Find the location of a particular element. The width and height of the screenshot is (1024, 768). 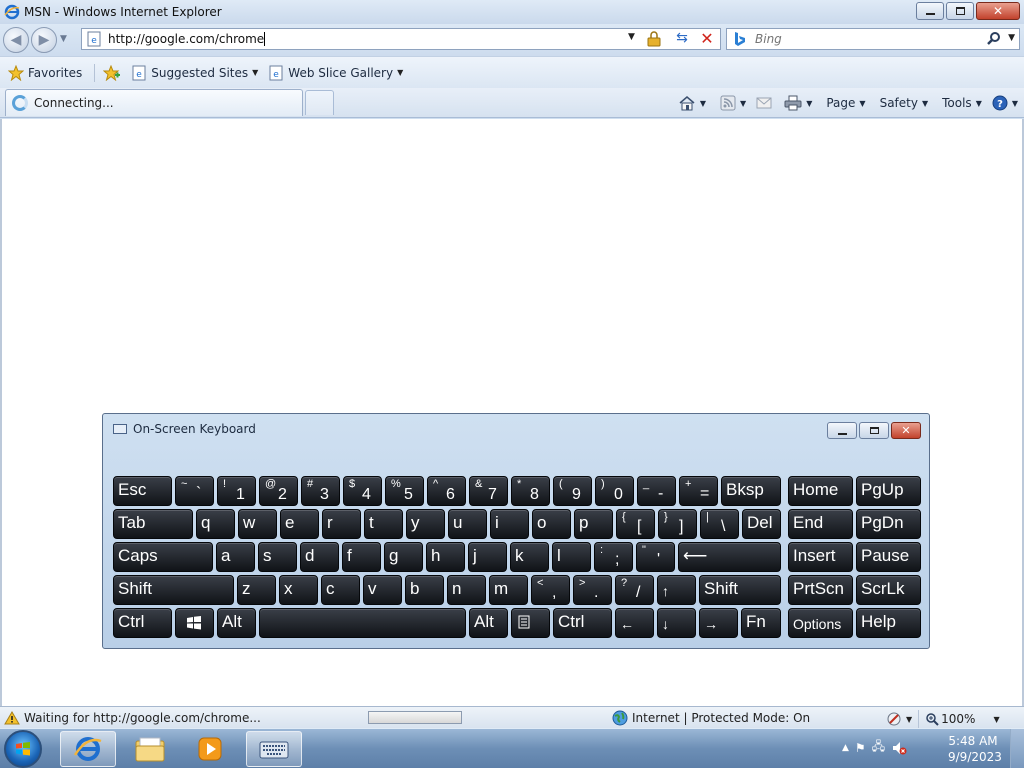

key-help: Help is located at coordinates (888, 623).